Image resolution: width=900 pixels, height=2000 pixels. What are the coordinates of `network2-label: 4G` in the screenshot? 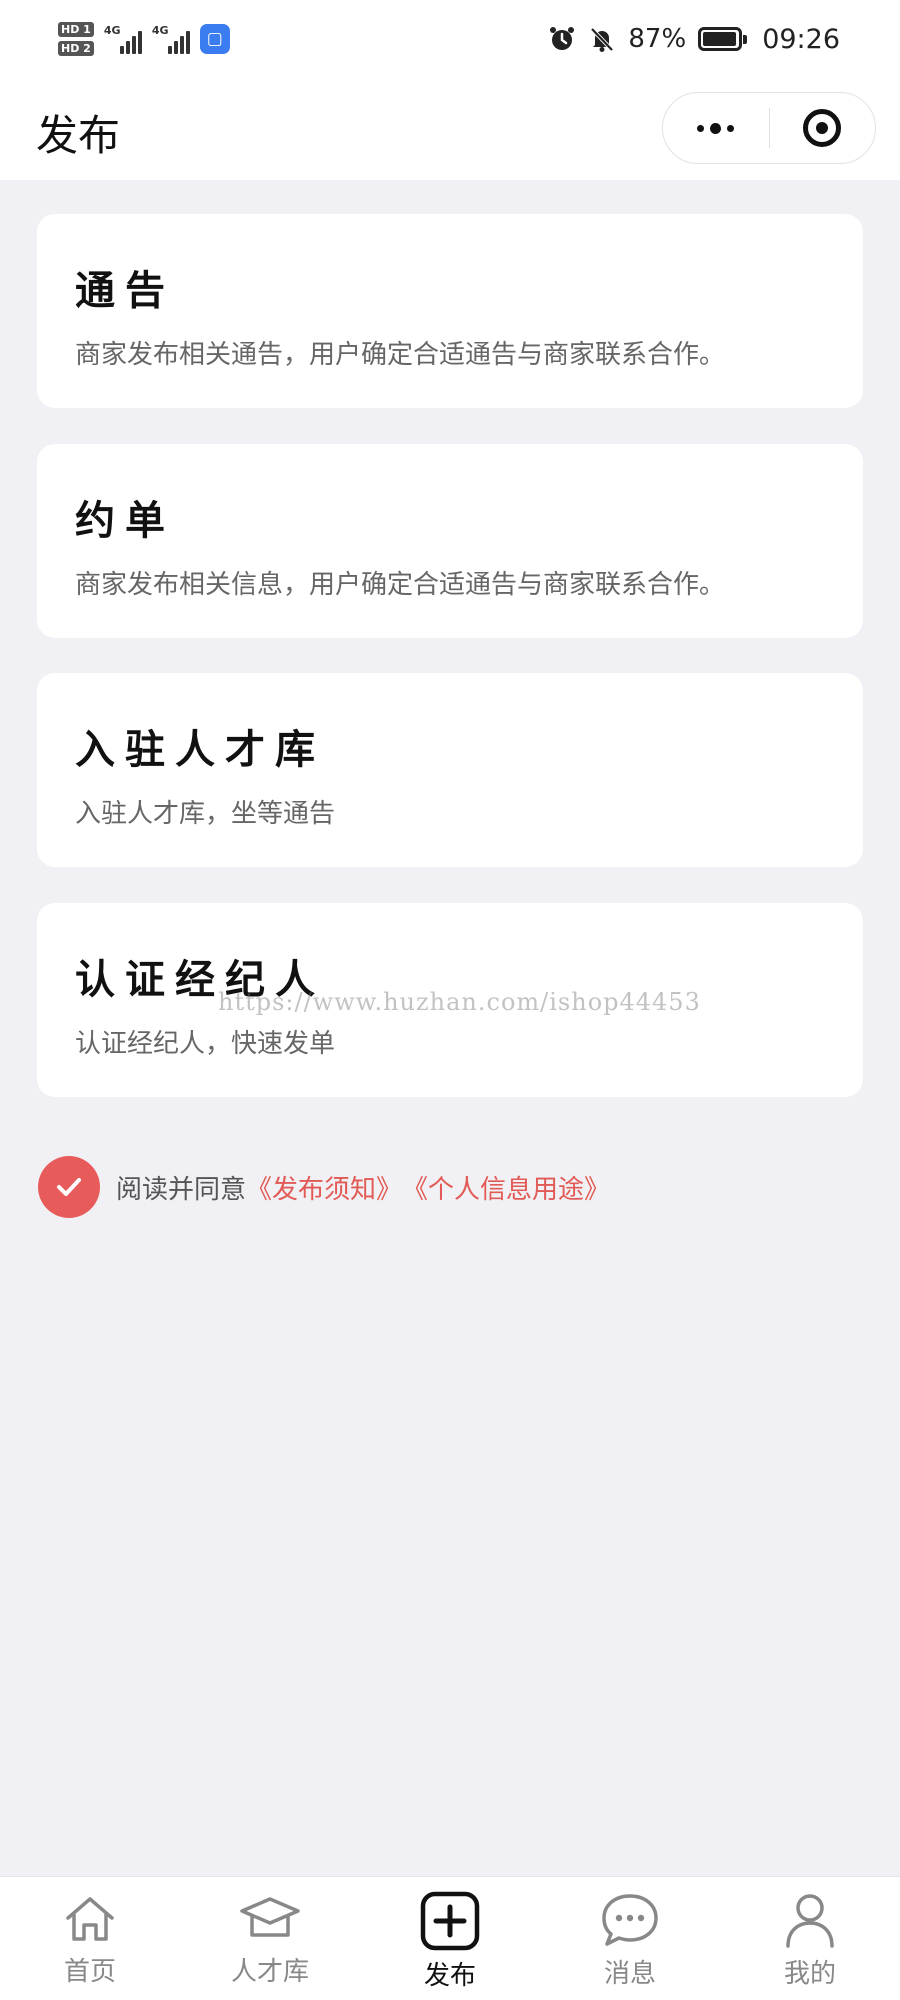 It's located at (160, 30).